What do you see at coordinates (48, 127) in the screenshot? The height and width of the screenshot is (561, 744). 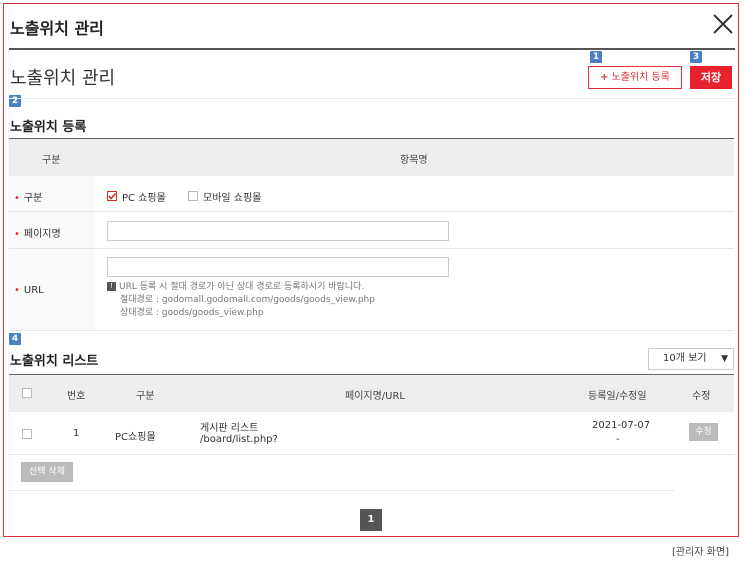 I see `register-section-title: 노출위치 등록` at bounding box center [48, 127].